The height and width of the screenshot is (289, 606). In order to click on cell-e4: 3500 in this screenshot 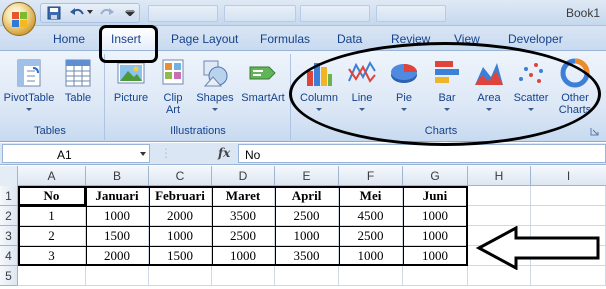, I will do `click(307, 256)`.